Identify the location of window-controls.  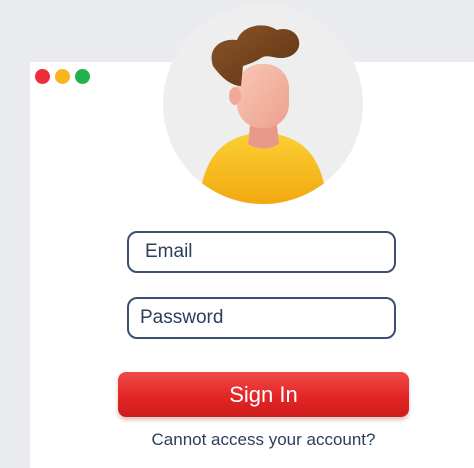
(62, 76).